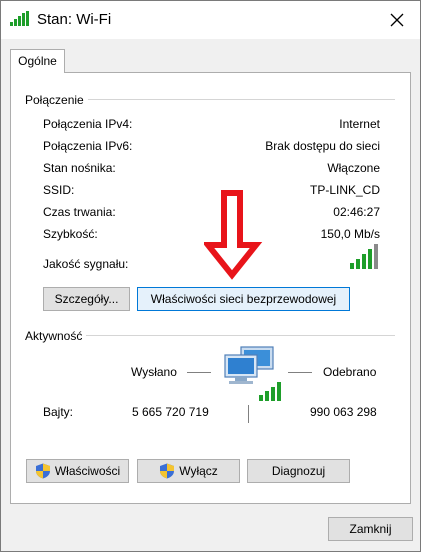 The image size is (421, 552). I want to click on bytes-received-value: 990 063 298, so click(343, 412).